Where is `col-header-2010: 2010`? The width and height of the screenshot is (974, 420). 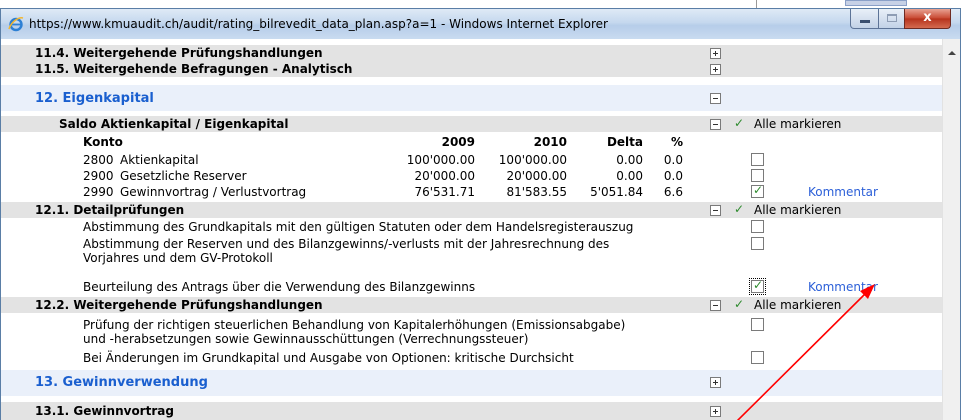 col-header-2010: 2010 is located at coordinates (550, 142).